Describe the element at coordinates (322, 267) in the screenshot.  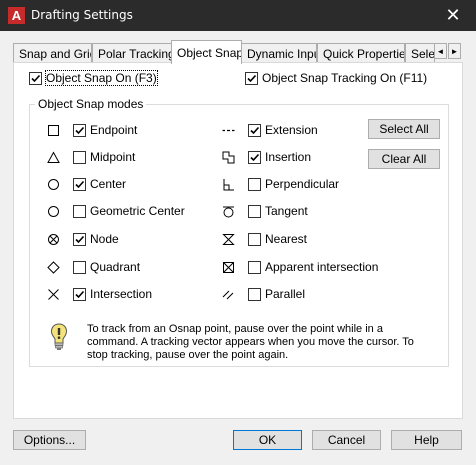
I see `apparent-intersection-label: Apparent intersection` at that location.